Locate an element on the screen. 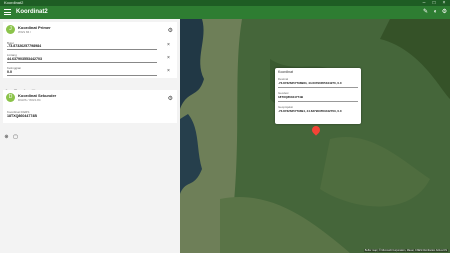  secondary-avatar: D is located at coordinates (10, 97).